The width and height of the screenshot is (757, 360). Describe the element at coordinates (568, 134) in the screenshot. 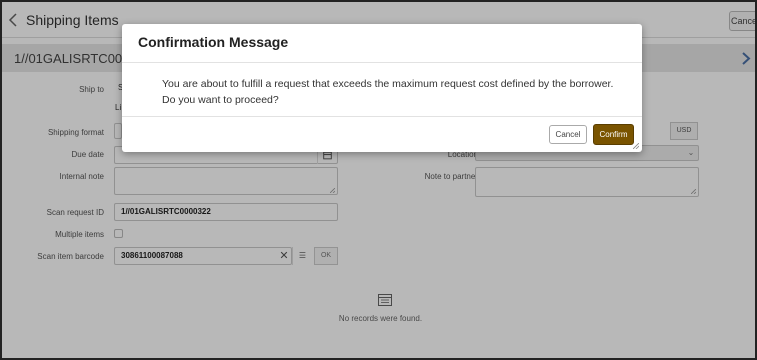

I see `dialog-cancel-button: Cancel` at that location.